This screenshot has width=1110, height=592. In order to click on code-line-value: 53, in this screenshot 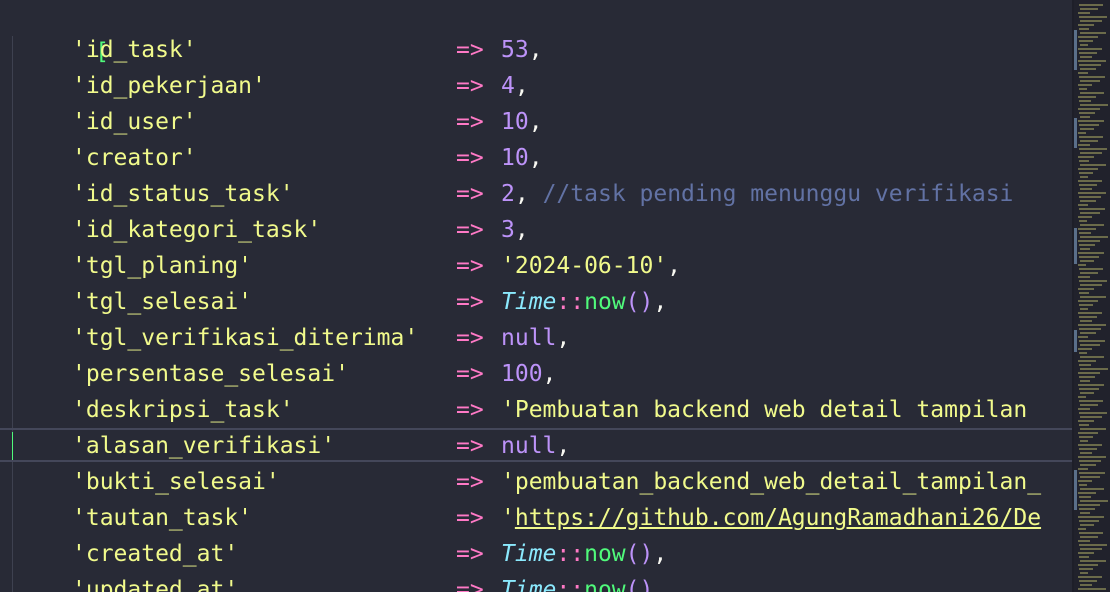, I will do `click(522, 50)`.